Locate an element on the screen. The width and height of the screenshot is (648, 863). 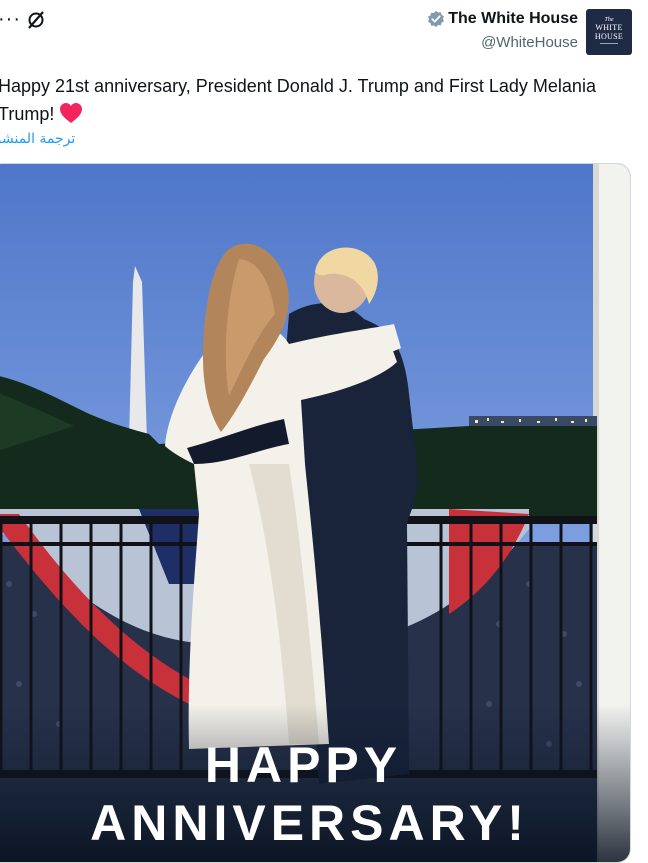
display-name: The White House is located at coordinates (513, 19).